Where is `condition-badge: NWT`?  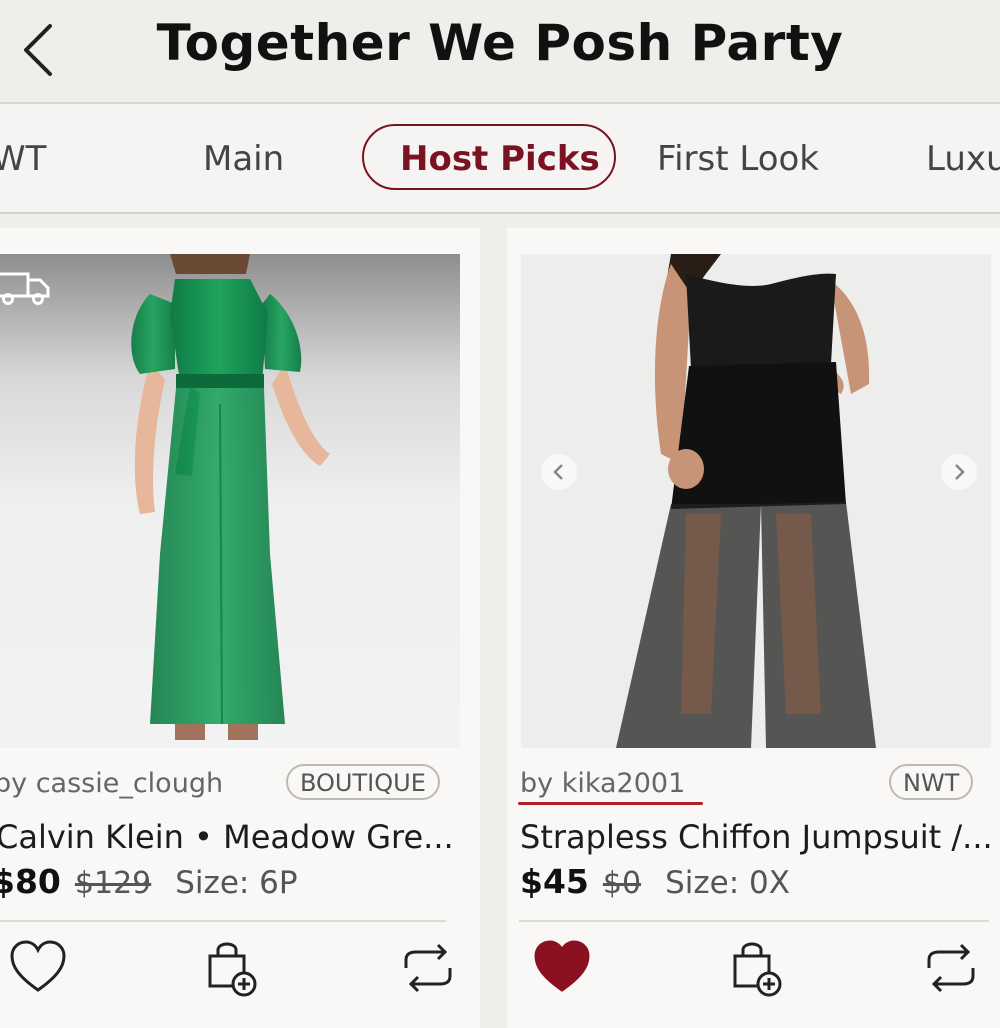
condition-badge: NWT is located at coordinates (931, 782).